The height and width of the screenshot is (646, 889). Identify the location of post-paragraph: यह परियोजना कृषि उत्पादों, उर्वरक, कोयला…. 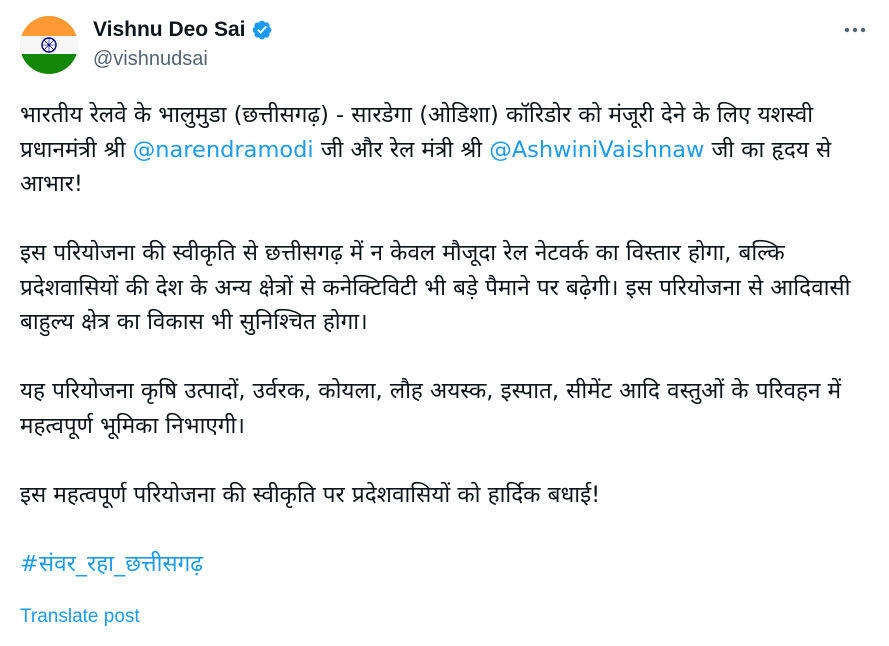
(431, 408).